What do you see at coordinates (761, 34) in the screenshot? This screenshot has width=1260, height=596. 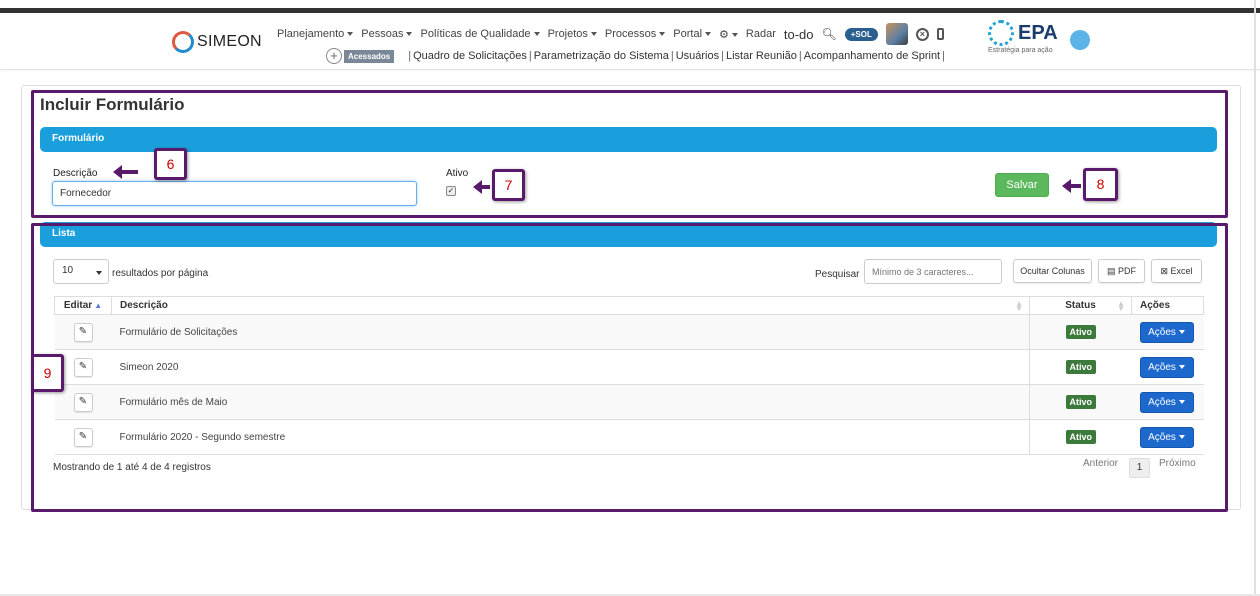 I see `menu-radar: Radar` at bounding box center [761, 34].